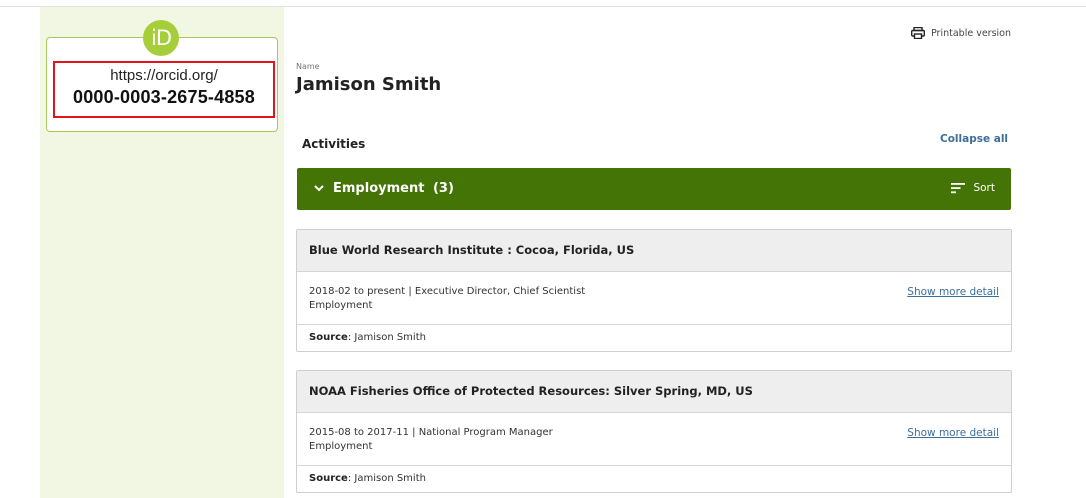 The width and height of the screenshot is (1086, 498). I want to click on employment-section-header: Employment (3) Sort, so click(654, 189).